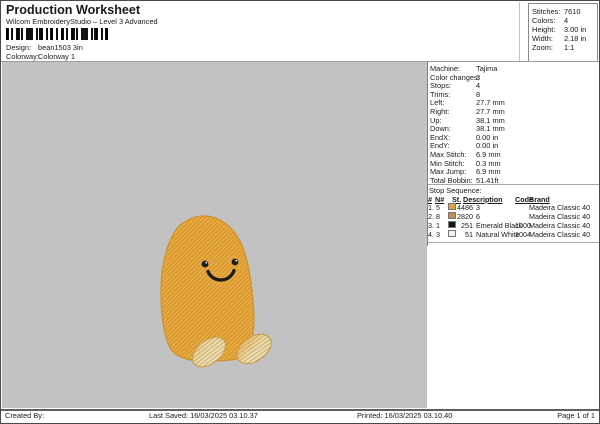  Describe the element at coordinates (405, 415) in the screenshot. I see `printed-text: Printed: 16/03/2025 03.10.40` at that location.